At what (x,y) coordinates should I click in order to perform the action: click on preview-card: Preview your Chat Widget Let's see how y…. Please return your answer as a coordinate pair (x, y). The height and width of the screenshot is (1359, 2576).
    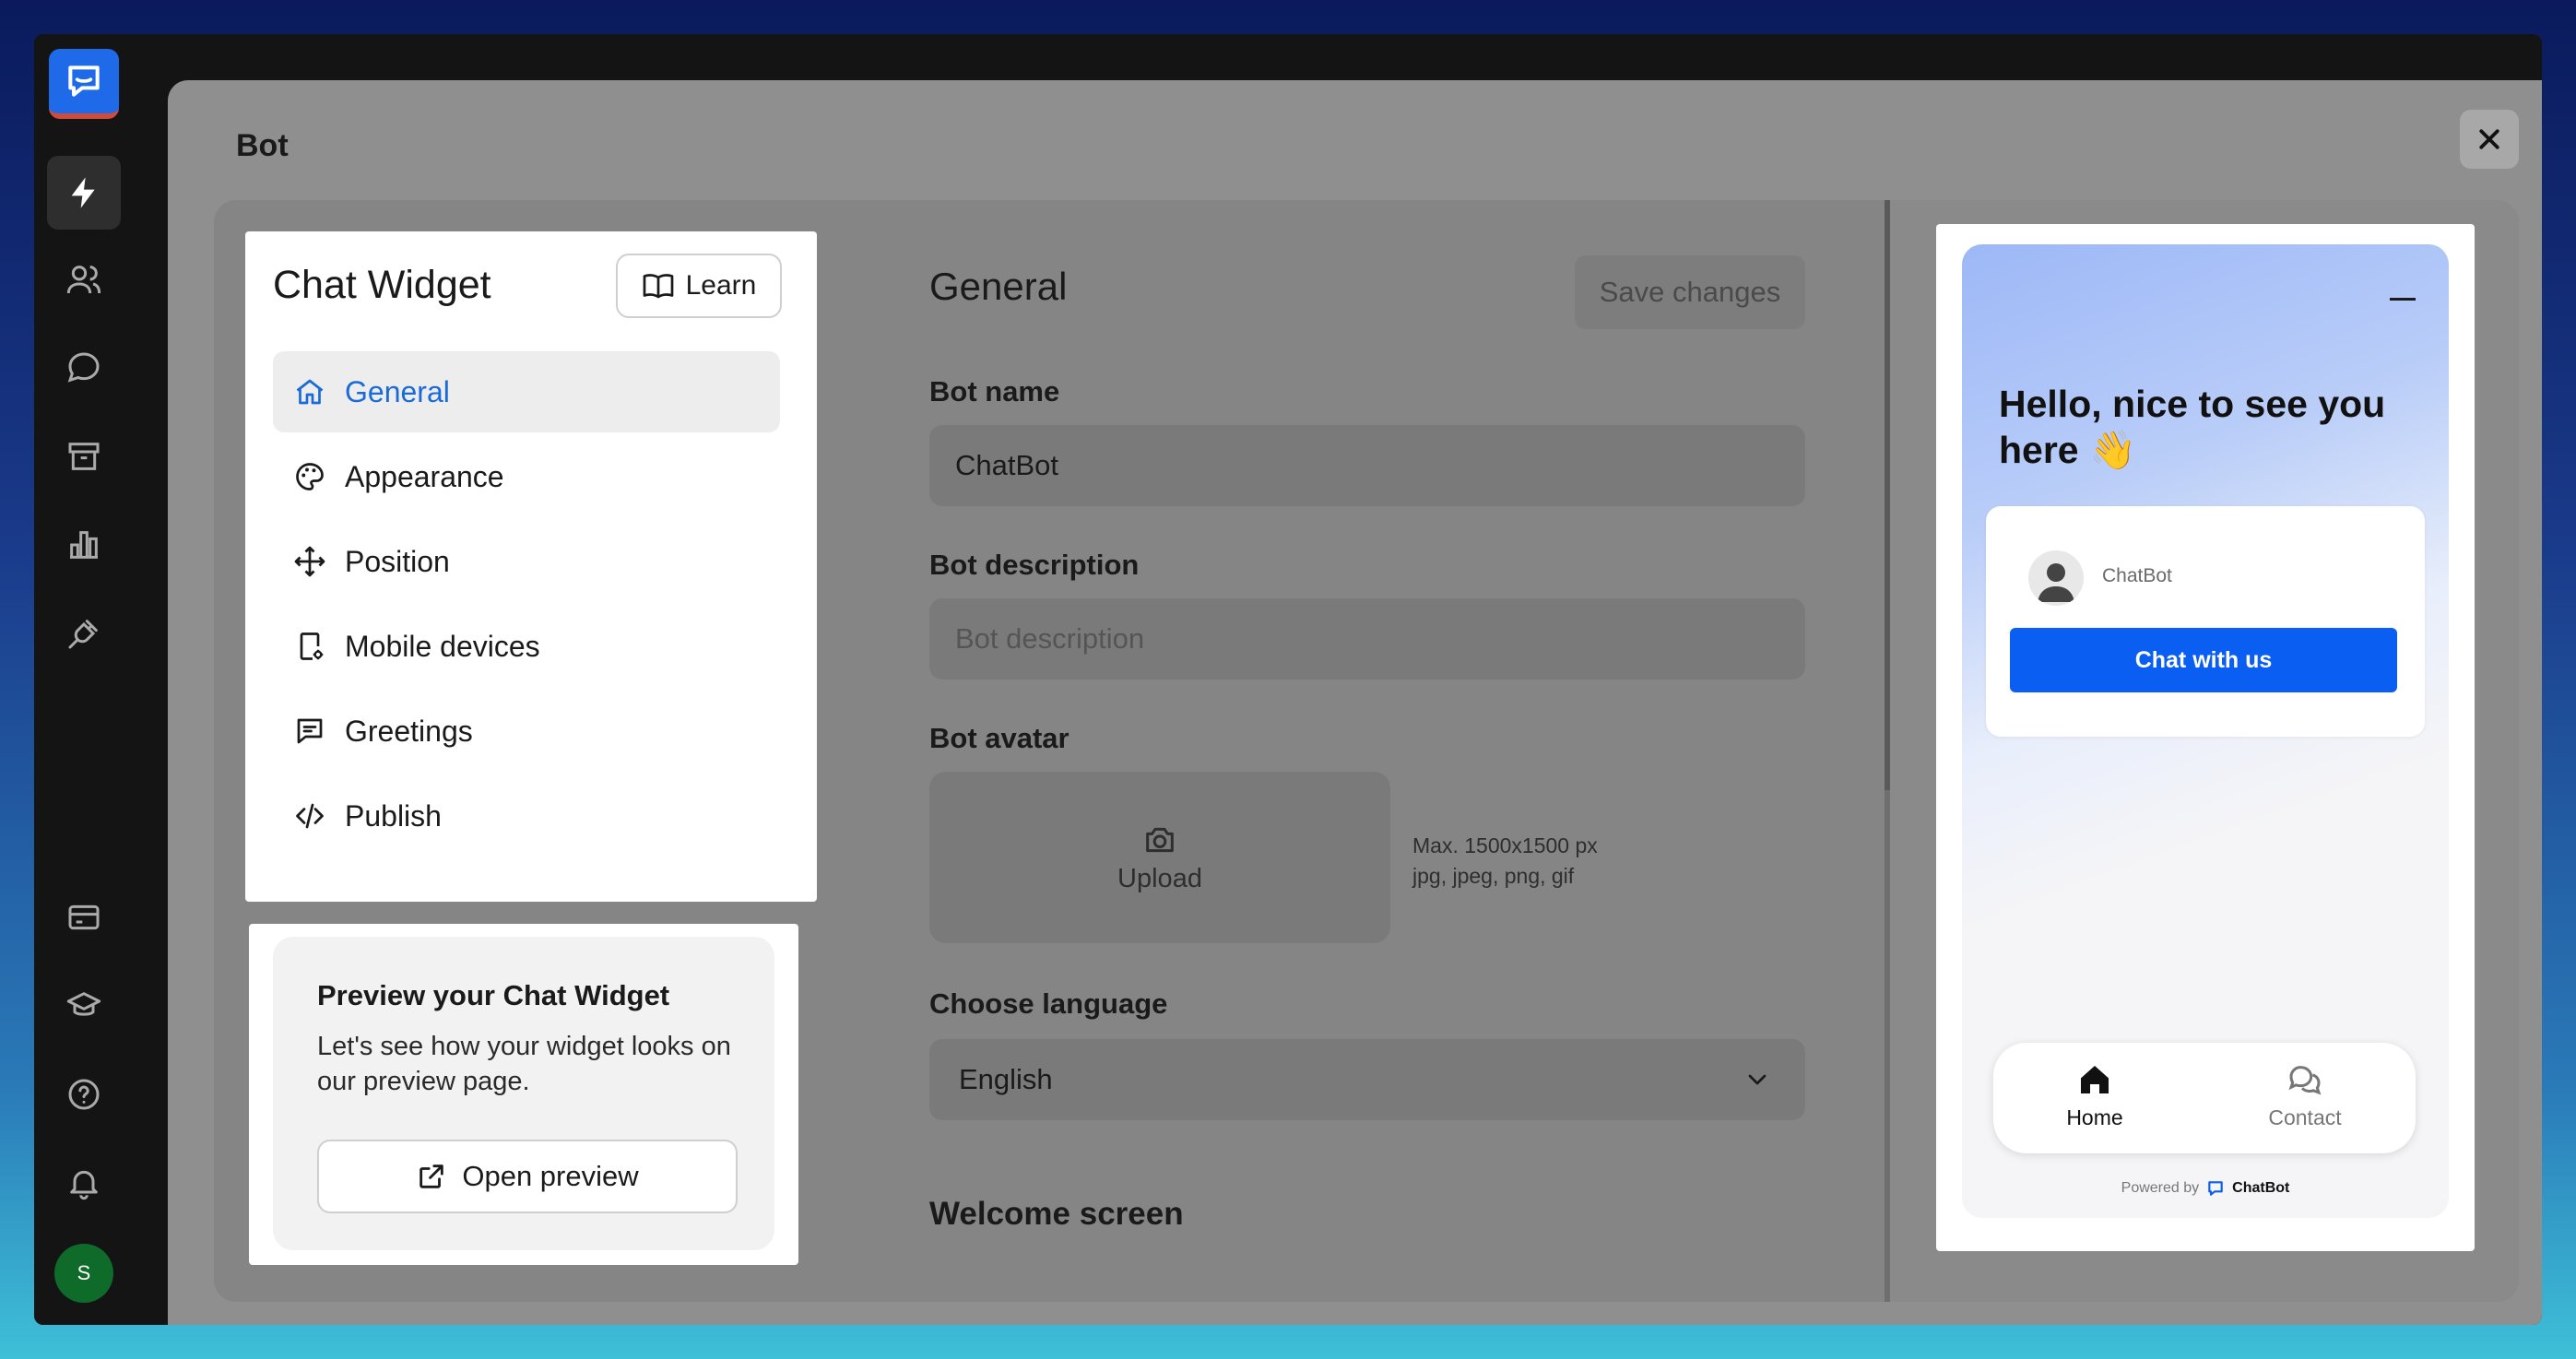
    Looking at the image, I should click on (523, 1093).